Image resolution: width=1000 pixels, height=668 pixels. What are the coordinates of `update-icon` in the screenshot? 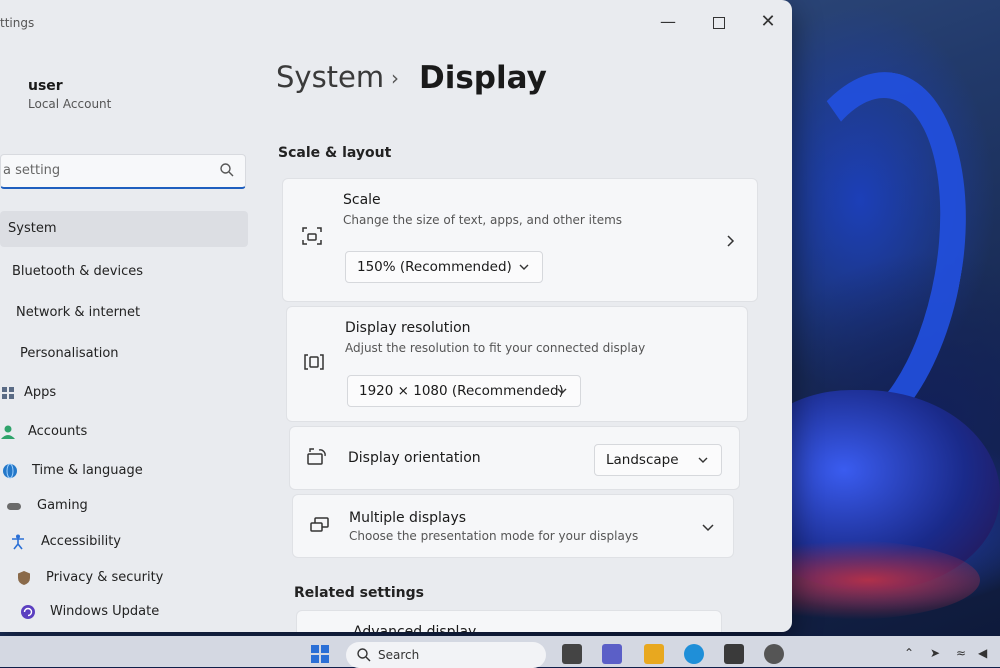 It's located at (28, 612).